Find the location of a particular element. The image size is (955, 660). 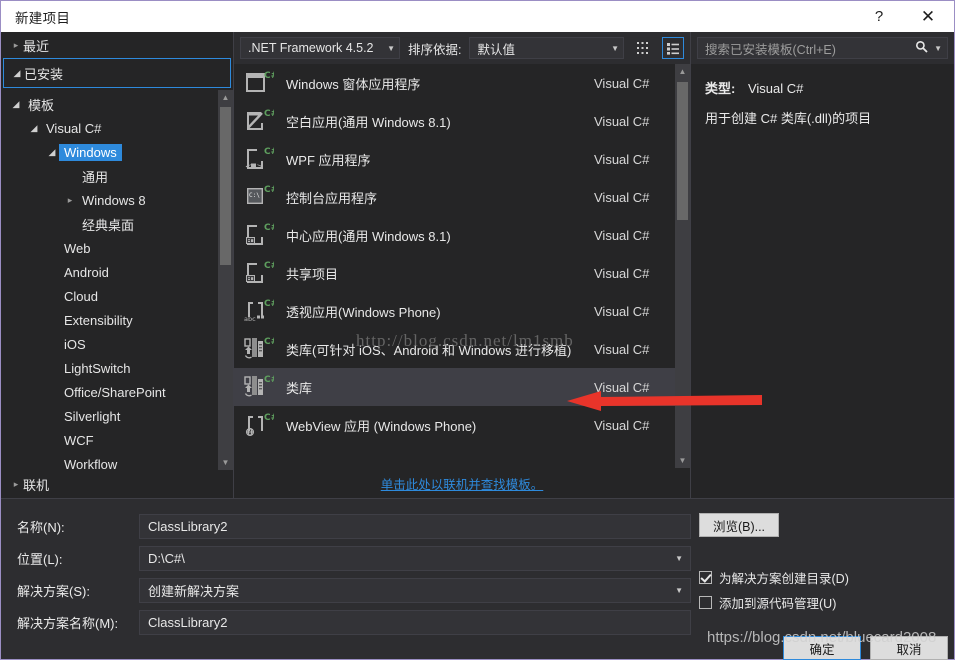

tree-item-workflow: Workflow is located at coordinates (117, 461).